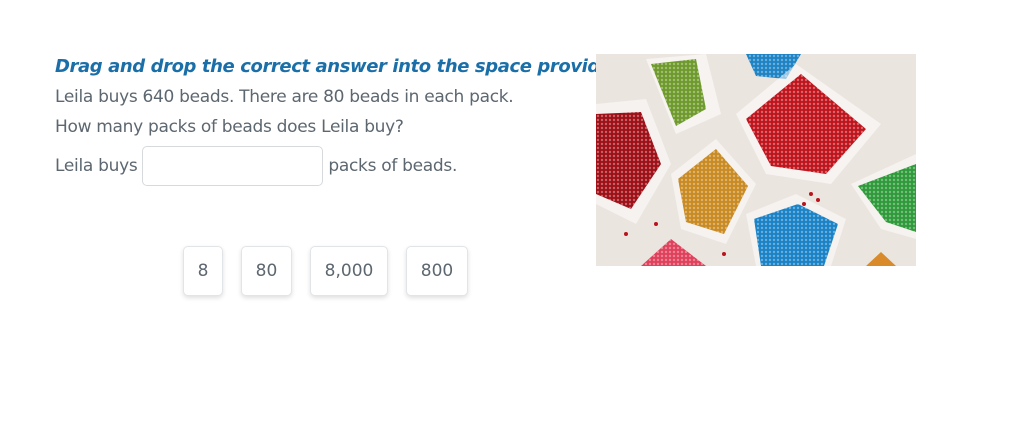  I want to click on answer-options: 8 80 8,000 800, so click(325, 271).